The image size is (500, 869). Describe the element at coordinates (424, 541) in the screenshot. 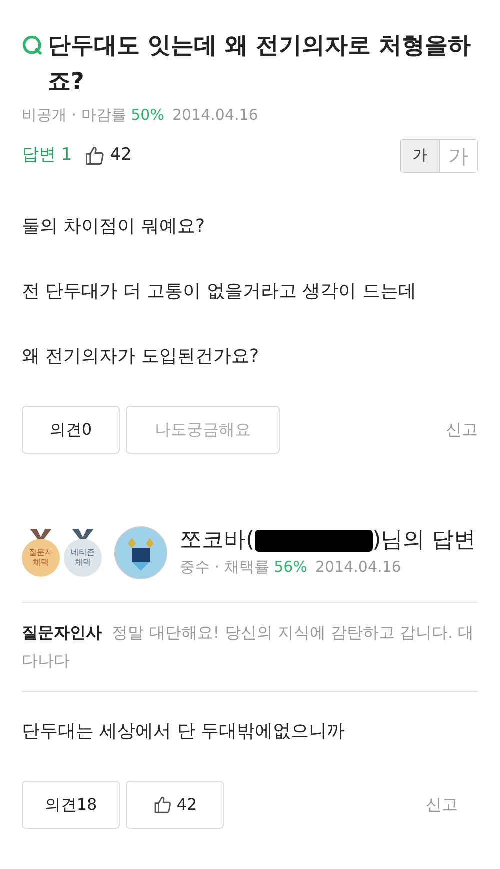

I see `answerer-title: )님의 답변` at that location.